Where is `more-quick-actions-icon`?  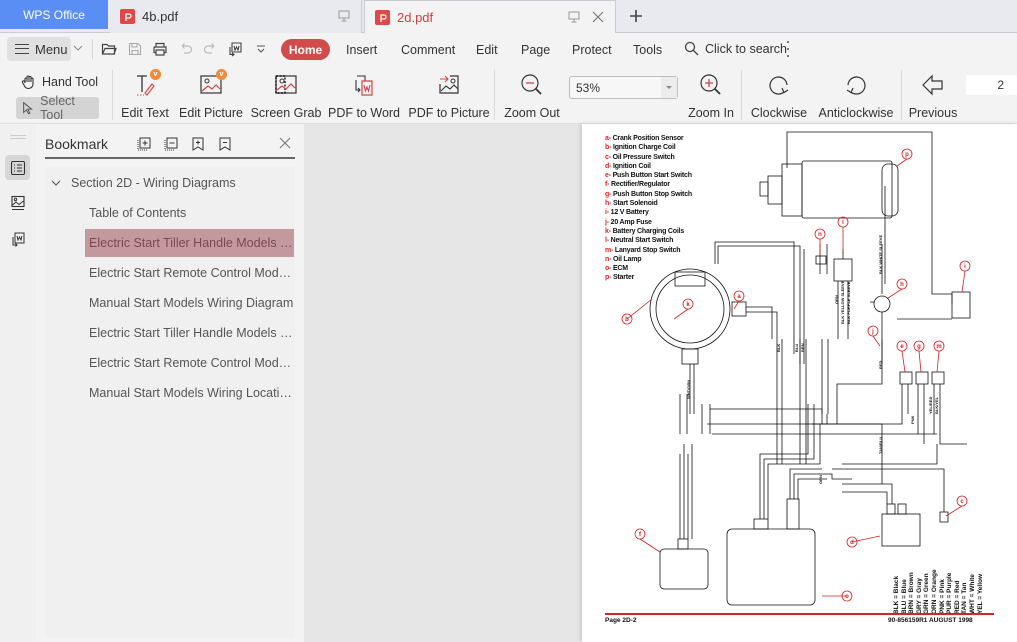 more-quick-actions-icon is located at coordinates (261, 49).